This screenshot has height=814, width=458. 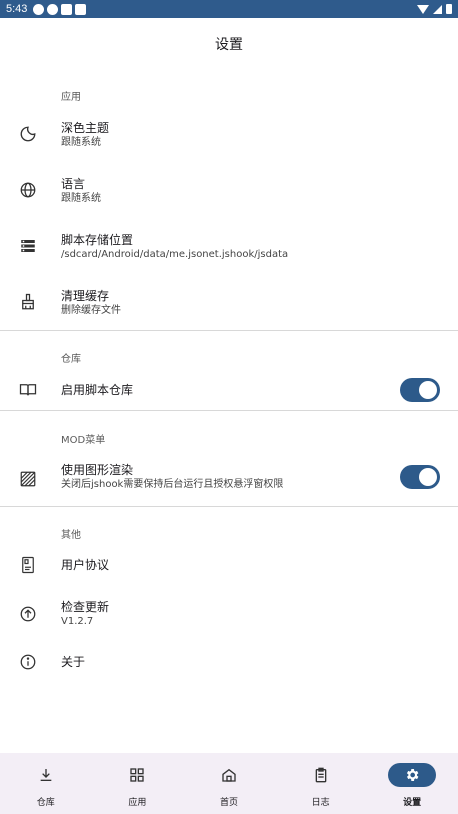 I want to click on wifi-icon, so click(x=423, y=9).